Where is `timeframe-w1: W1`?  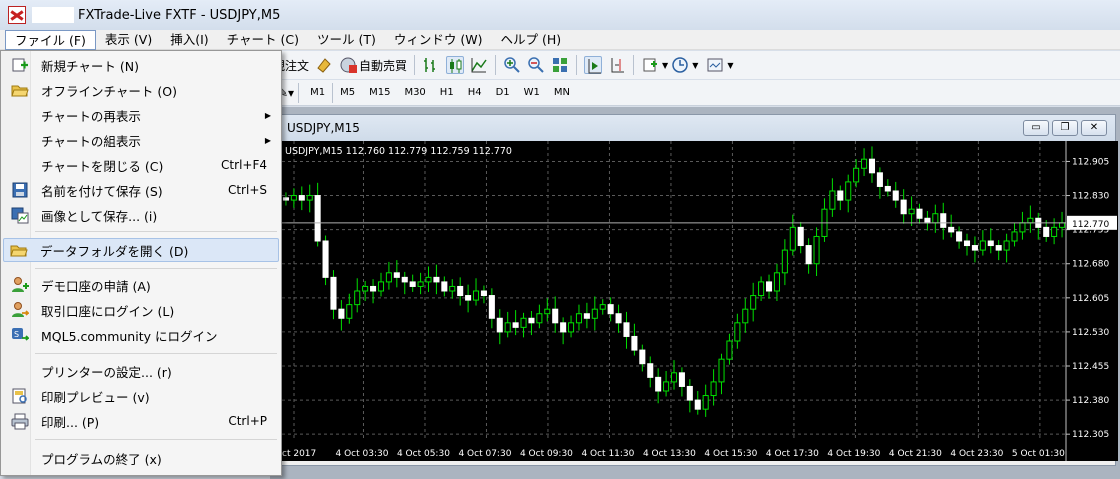 timeframe-w1: W1 is located at coordinates (532, 92).